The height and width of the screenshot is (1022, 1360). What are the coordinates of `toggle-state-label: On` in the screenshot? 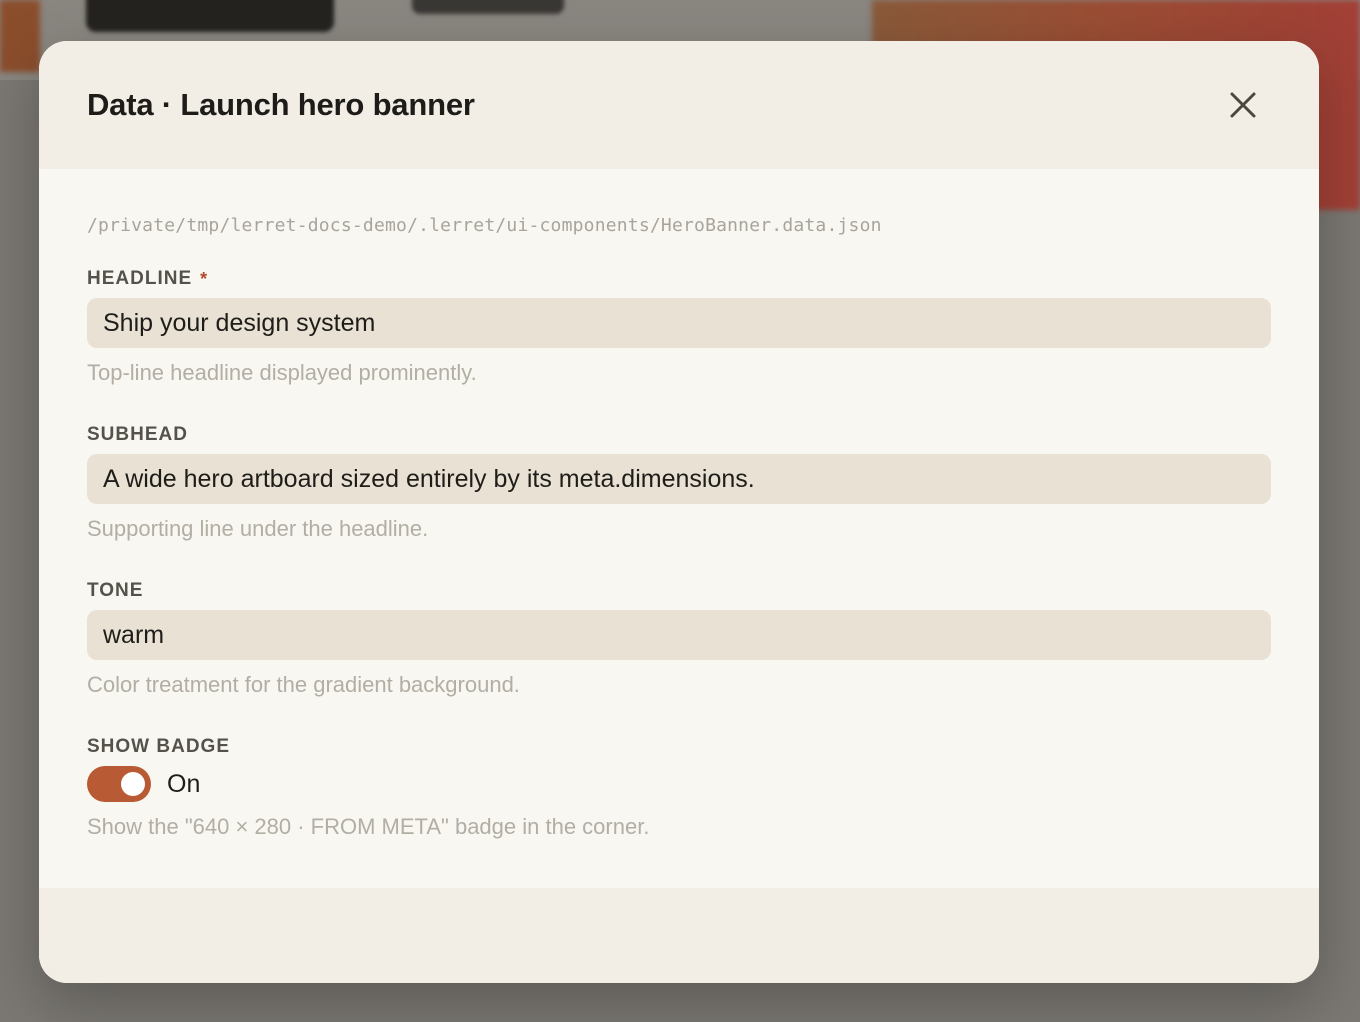 It's located at (184, 783).